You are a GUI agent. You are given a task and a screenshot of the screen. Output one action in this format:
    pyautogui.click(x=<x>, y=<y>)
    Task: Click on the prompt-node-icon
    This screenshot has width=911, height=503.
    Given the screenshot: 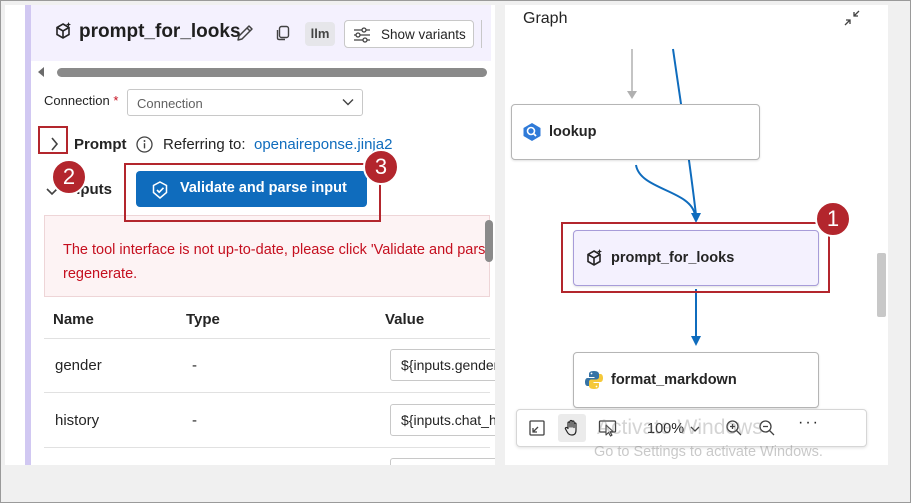 What is the action you would take?
    pyautogui.click(x=63, y=30)
    